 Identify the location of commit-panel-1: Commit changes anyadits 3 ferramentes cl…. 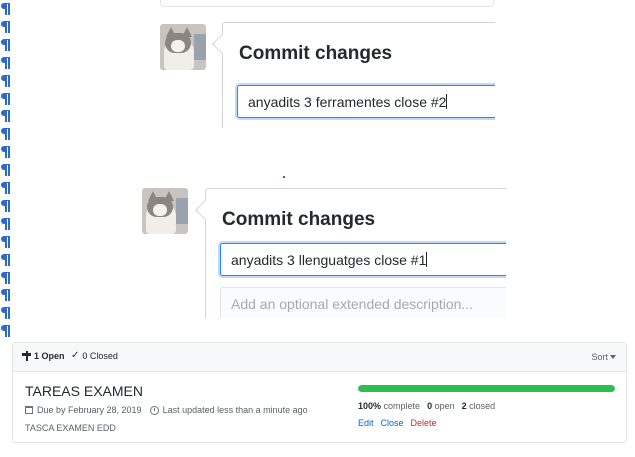
(322, 71).